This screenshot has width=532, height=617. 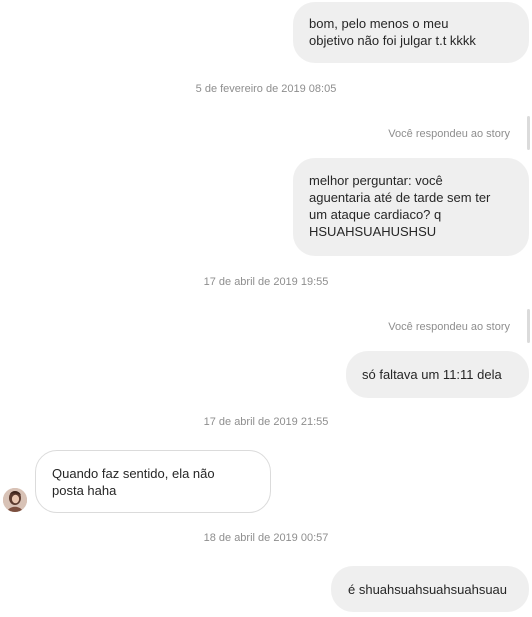 I want to click on sent-message: é shuahsuahsuahsuahsuau, so click(x=430, y=589).